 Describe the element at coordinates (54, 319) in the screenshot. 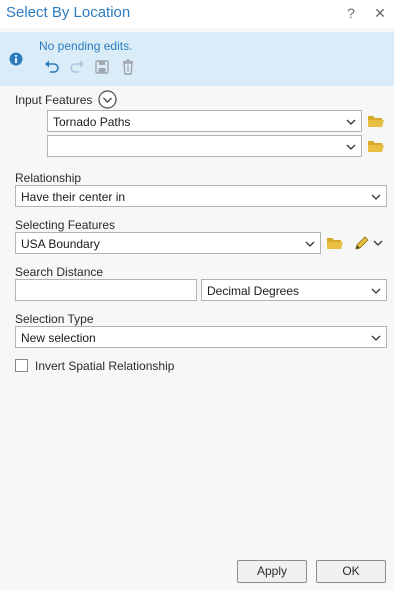

I see `selection-type-label: Selection Type` at that location.